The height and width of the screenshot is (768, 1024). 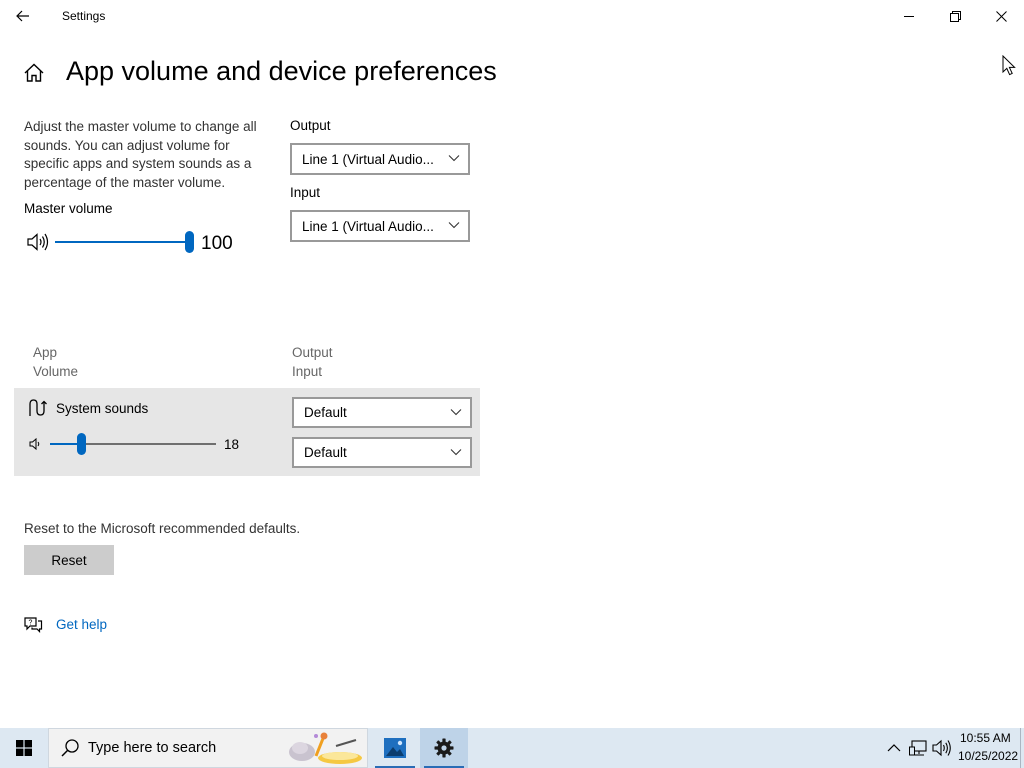 I want to click on minimize-button, so click(x=909, y=16).